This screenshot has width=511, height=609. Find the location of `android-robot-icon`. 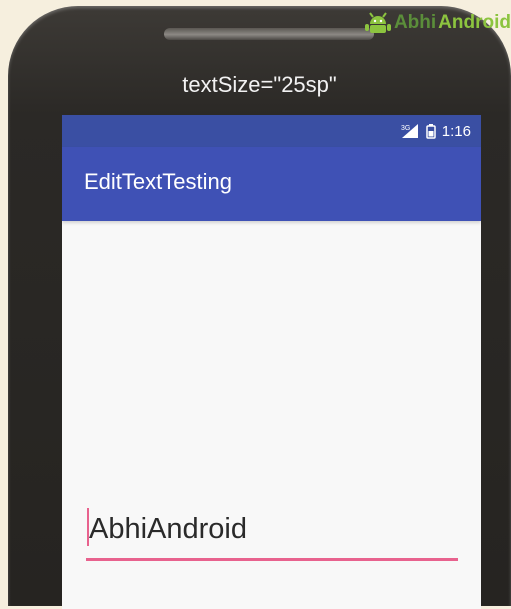

android-robot-icon is located at coordinates (377, 22).